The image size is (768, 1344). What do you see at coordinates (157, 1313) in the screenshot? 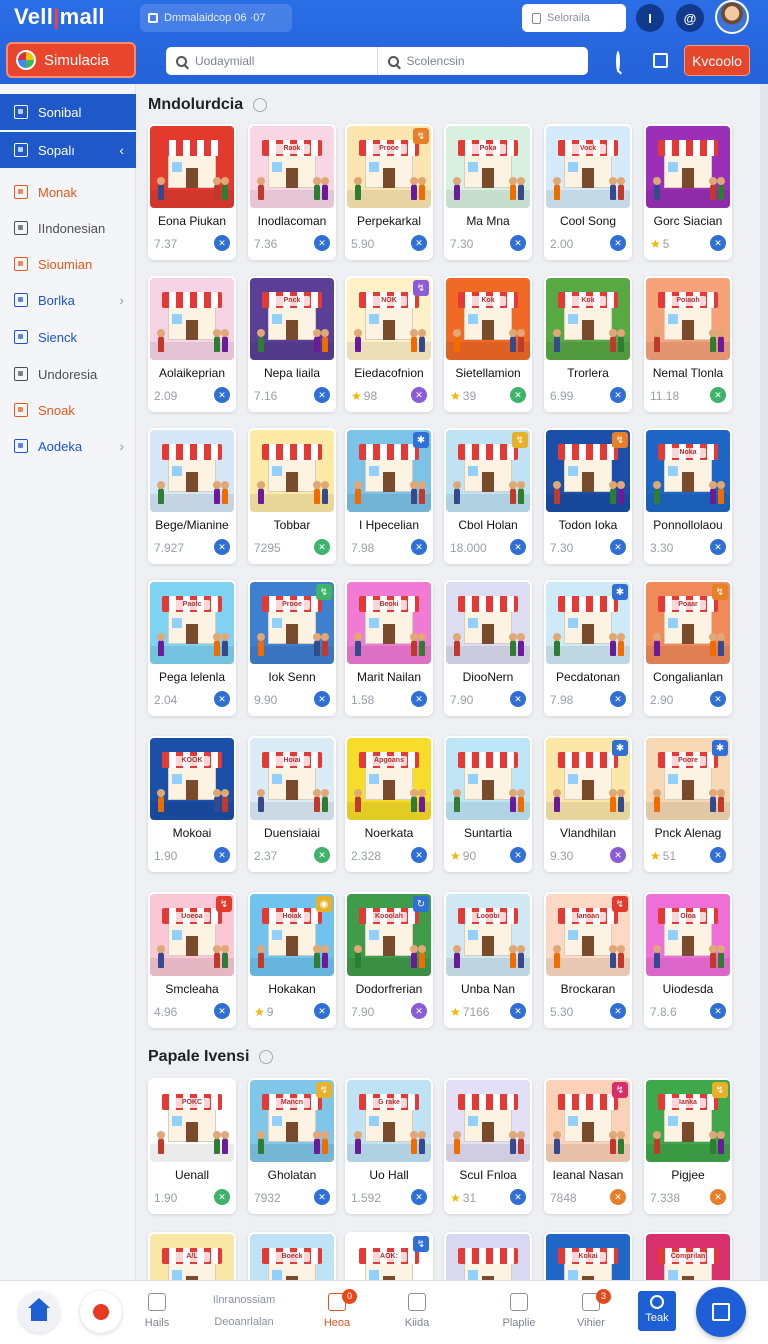
I see `nav-item: Hails` at bounding box center [157, 1313].